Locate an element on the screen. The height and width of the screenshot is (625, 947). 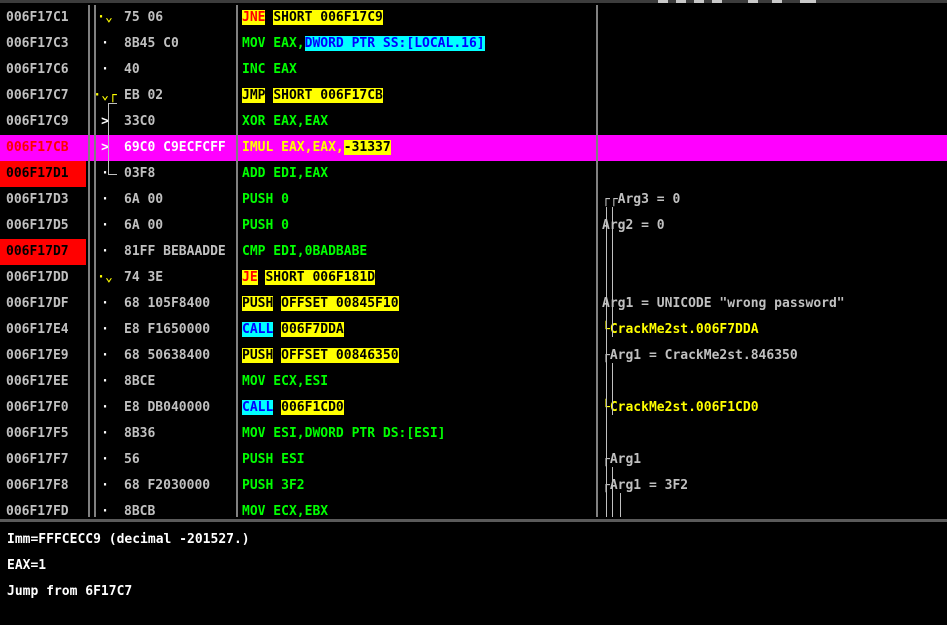
instruction-row: 006F17FD · 8BCB MOV ECX,EBX is located at coordinates (473, 508).